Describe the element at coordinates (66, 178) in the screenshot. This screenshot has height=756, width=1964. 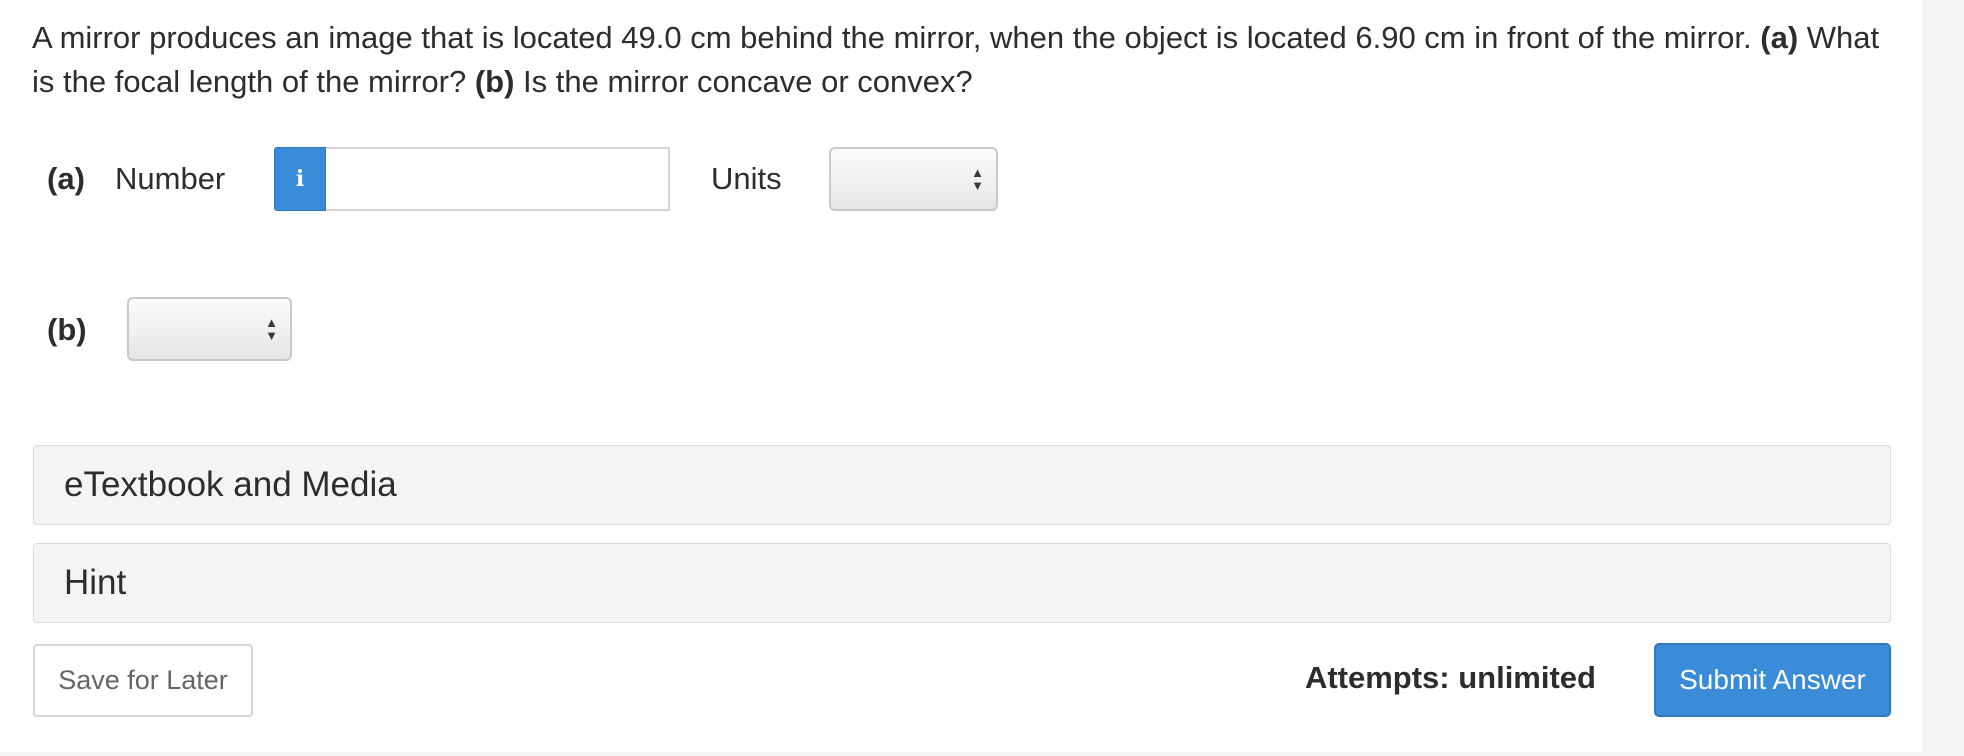
I see `part-a-label: (a)` at that location.